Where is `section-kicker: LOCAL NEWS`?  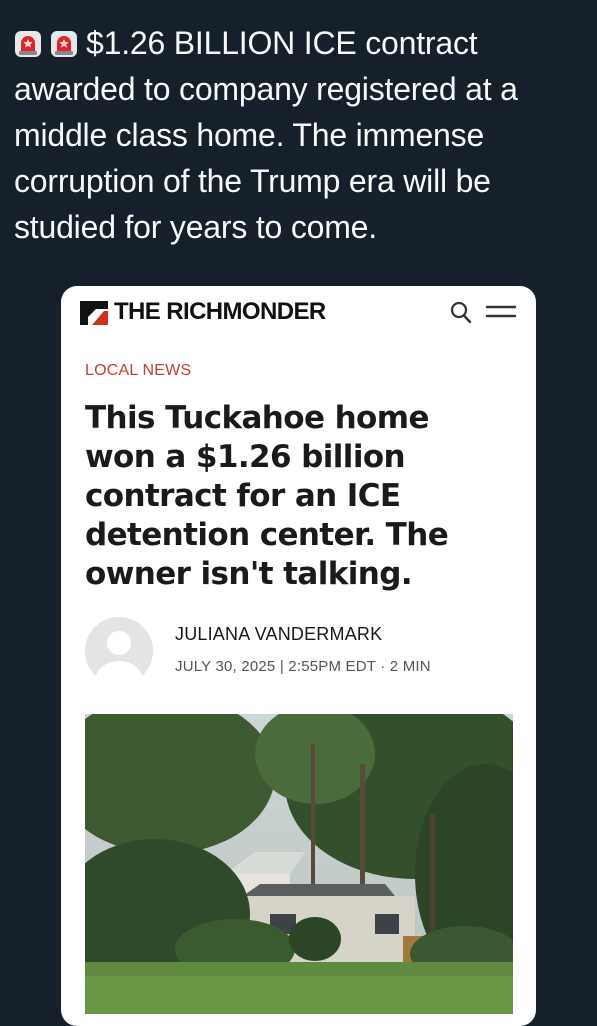 section-kicker: LOCAL NEWS is located at coordinates (138, 371).